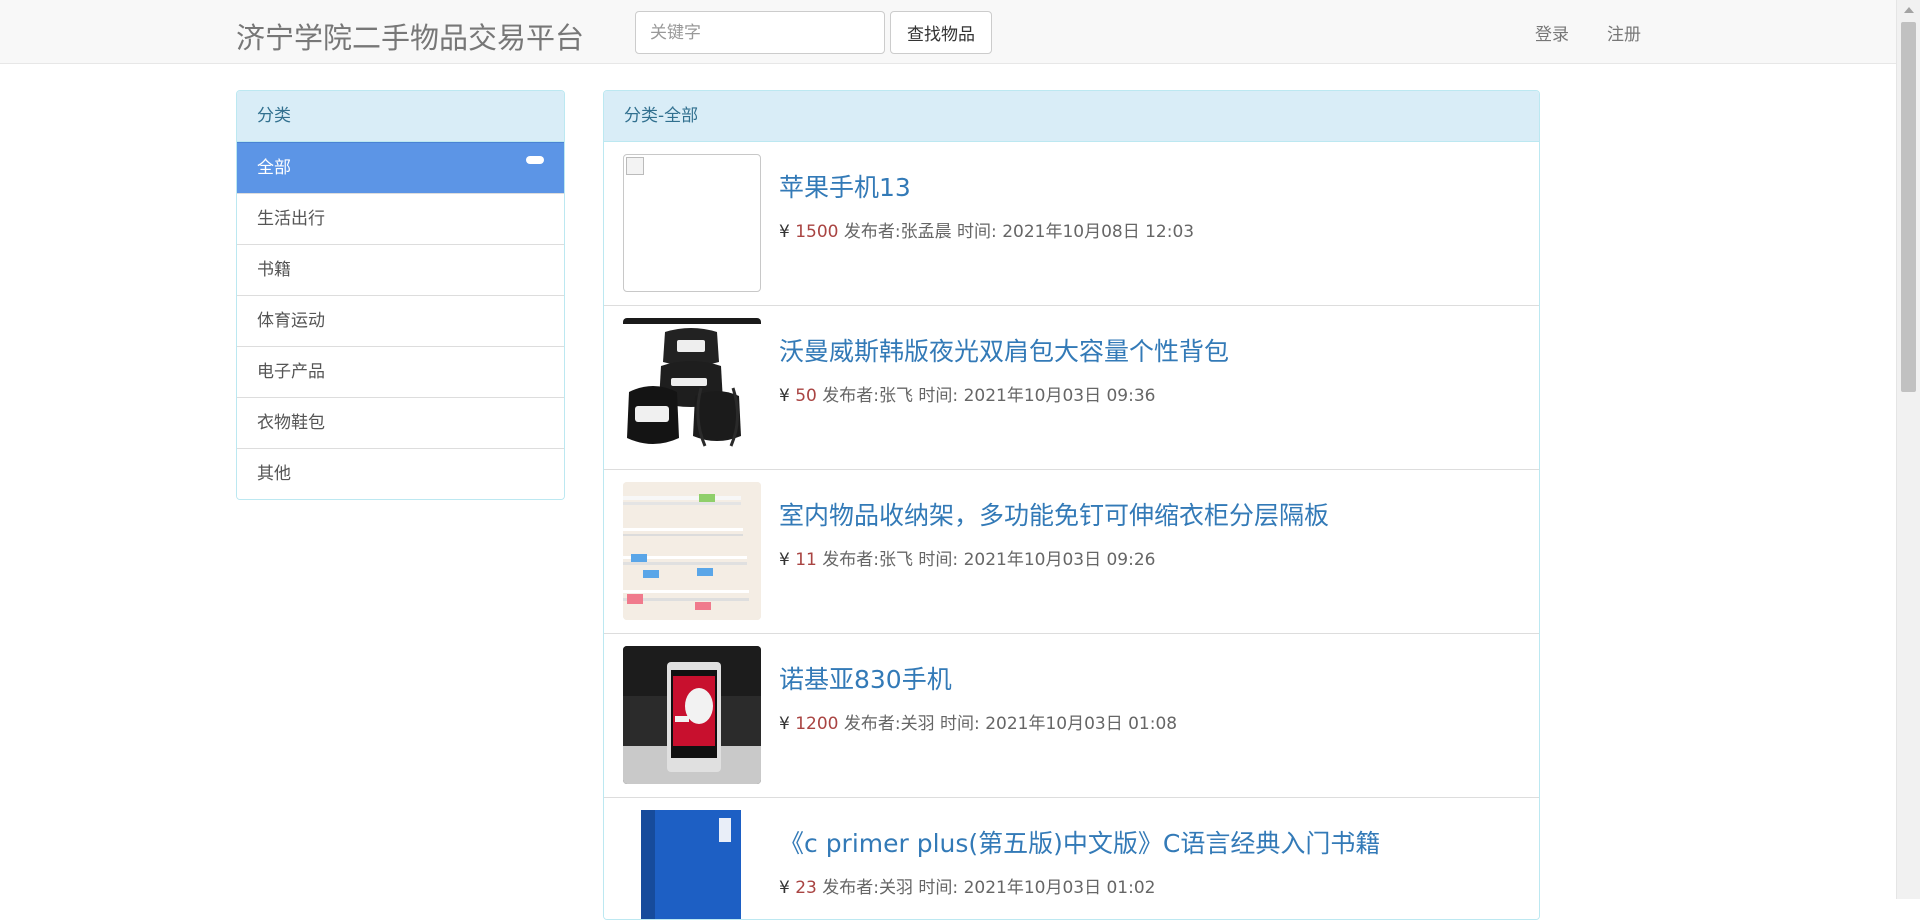 This screenshot has width=1920, height=920. I want to click on site-brand: 济宁学院二手物品交易平台, so click(410, 36).